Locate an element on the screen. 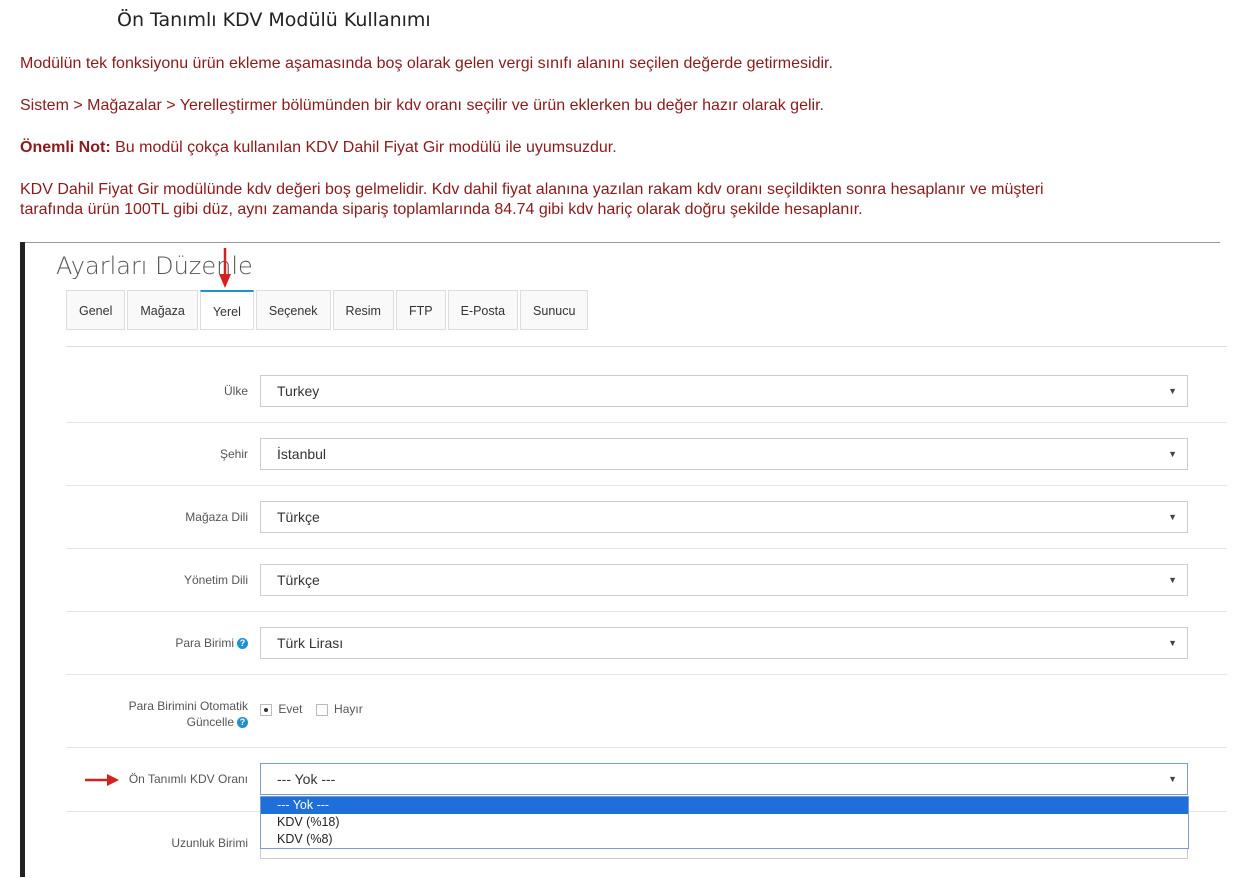 Image resolution: width=1234 pixels, height=878 pixels. tab-divider is located at coordinates (646, 346).